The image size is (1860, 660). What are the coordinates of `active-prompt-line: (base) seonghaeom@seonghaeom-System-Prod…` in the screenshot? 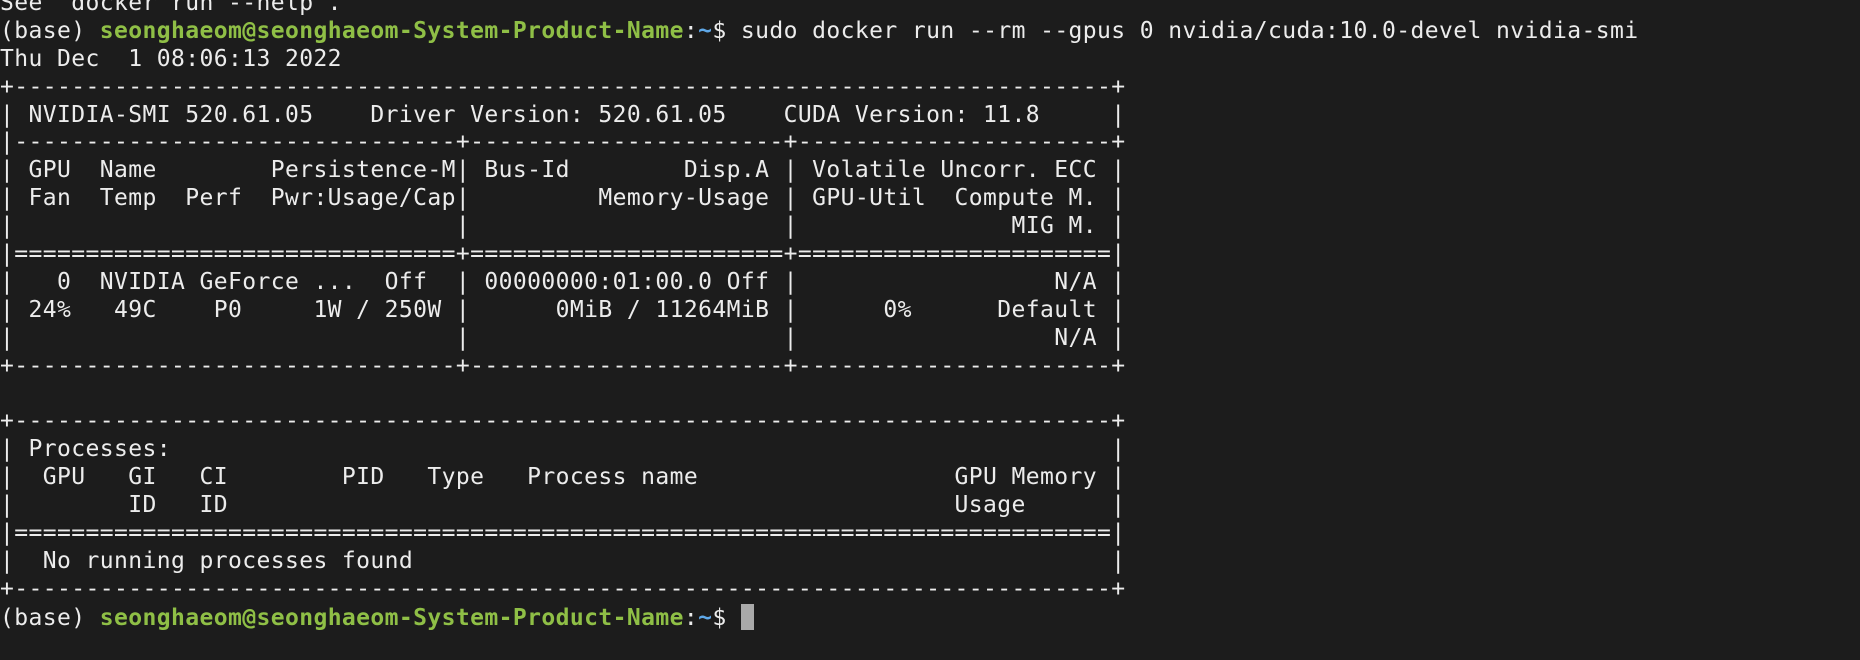 It's located at (930, 617).